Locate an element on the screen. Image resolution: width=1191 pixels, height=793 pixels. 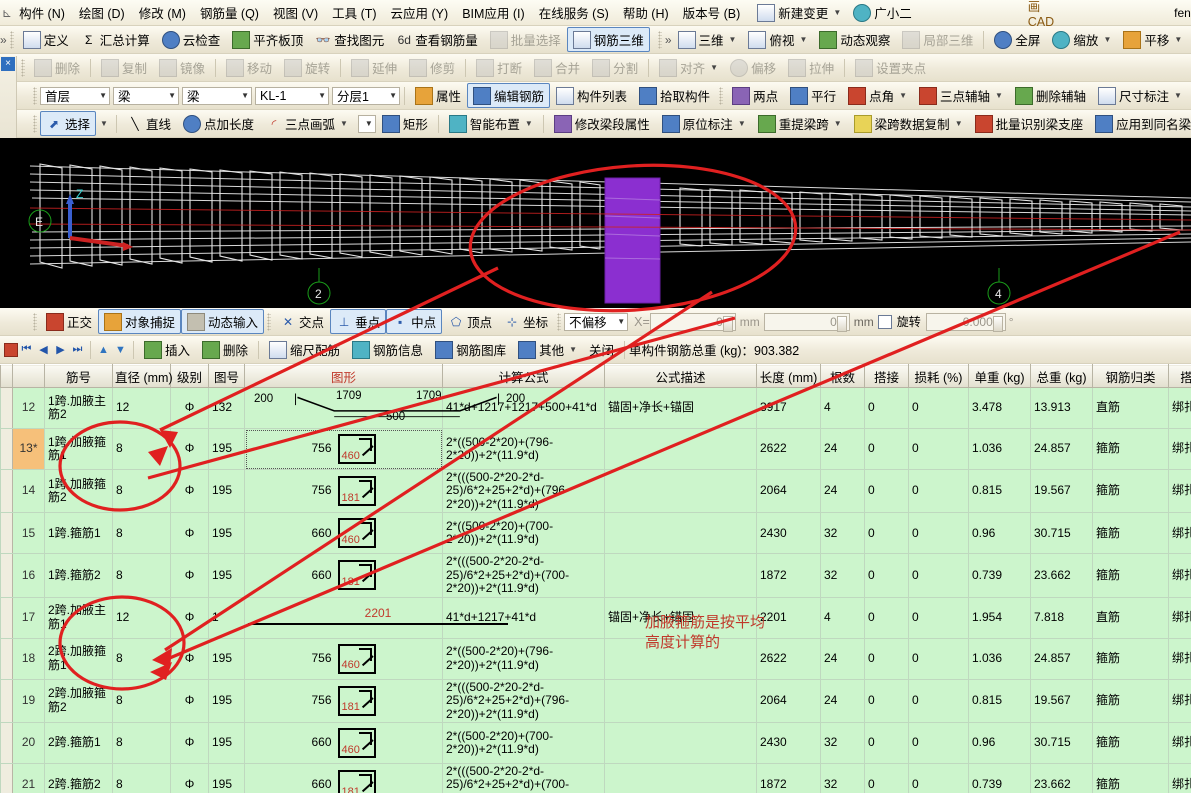
menu-item-rebar-qty: 钢筋量 (Q) is located at coordinates (229, 12).